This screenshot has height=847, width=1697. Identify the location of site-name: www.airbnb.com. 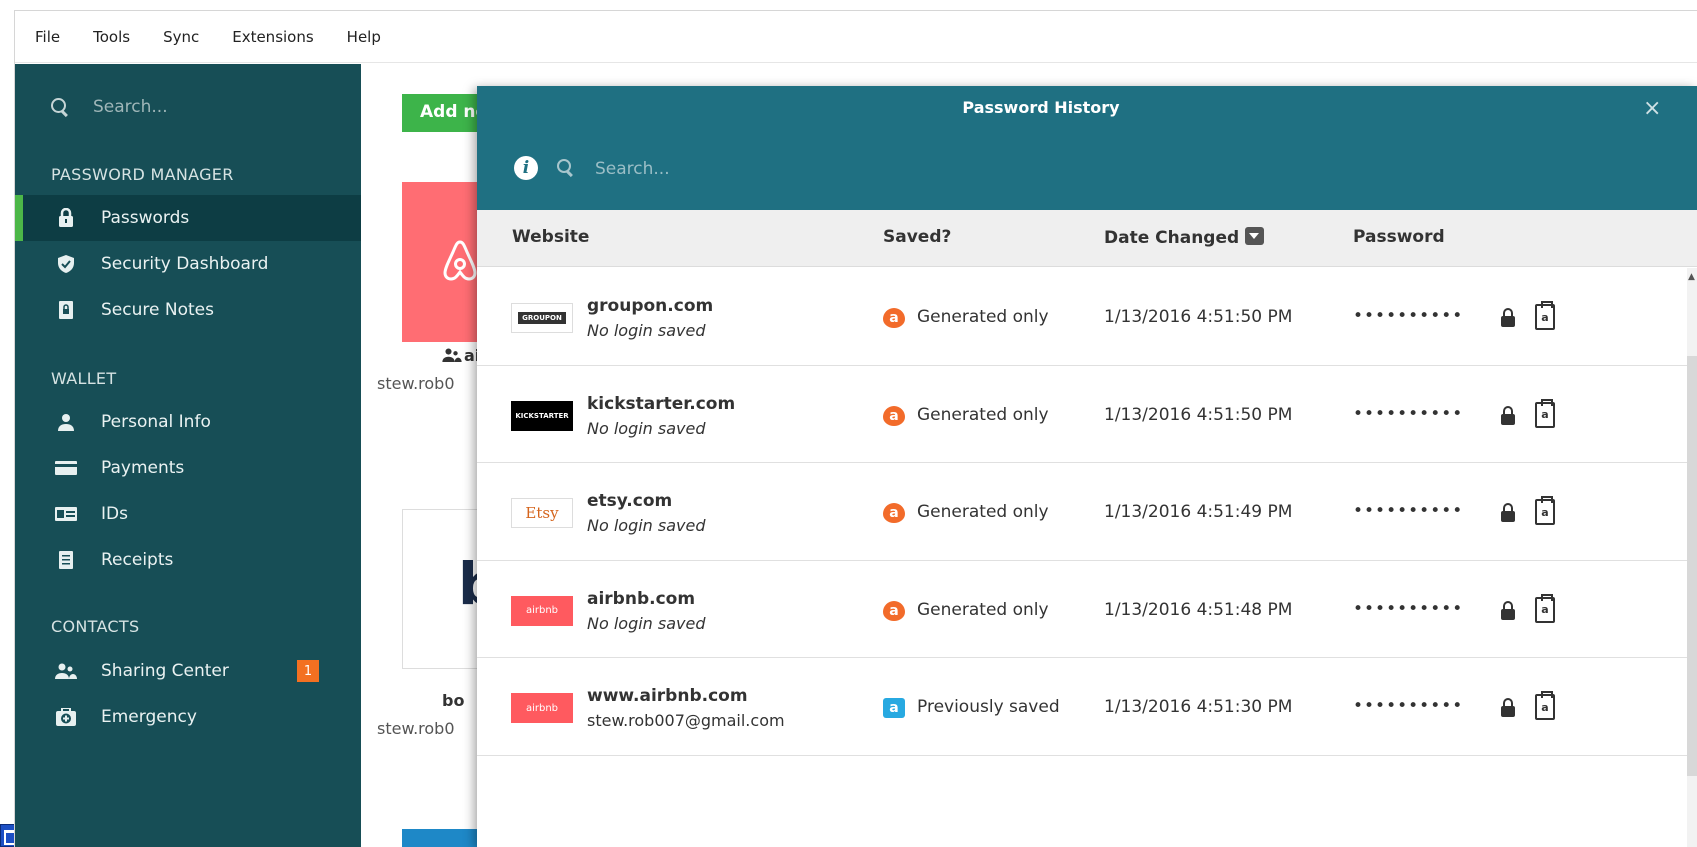
(667, 696).